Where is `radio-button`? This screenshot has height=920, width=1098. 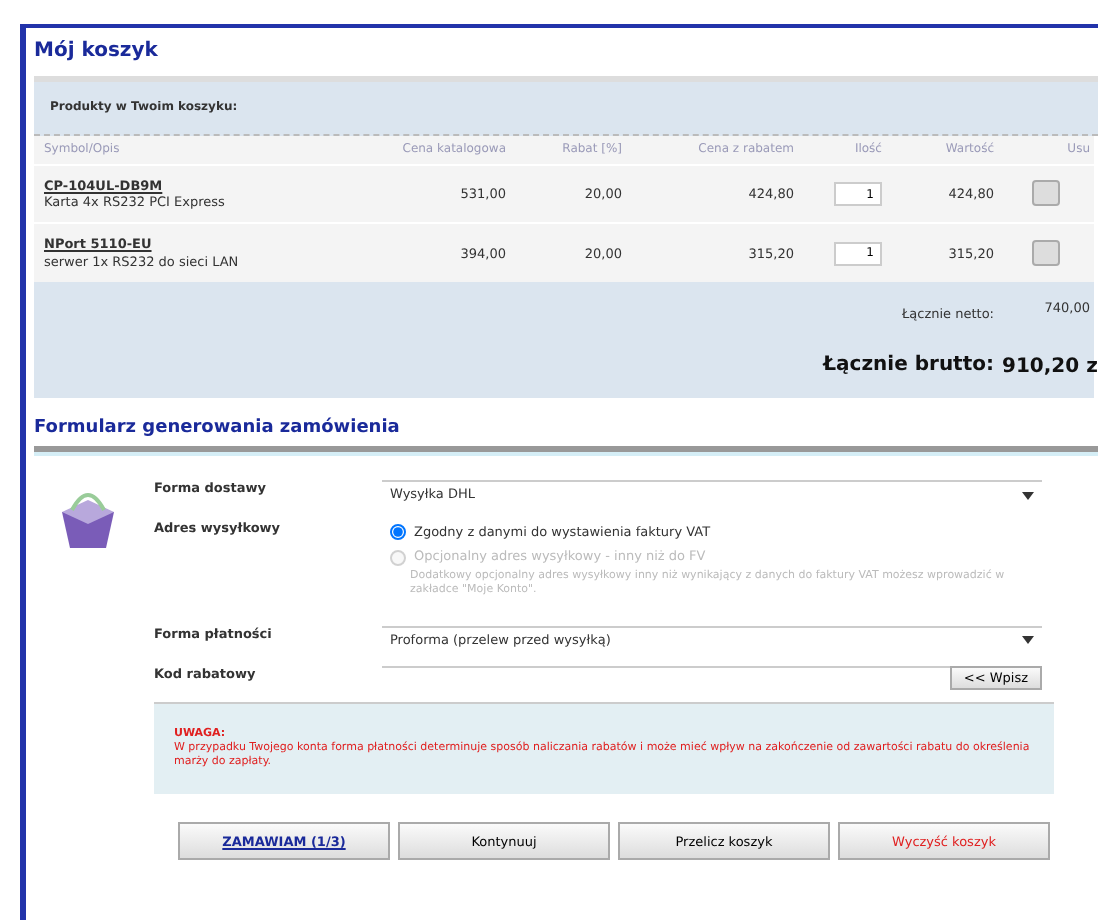 radio-button is located at coordinates (398, 532).